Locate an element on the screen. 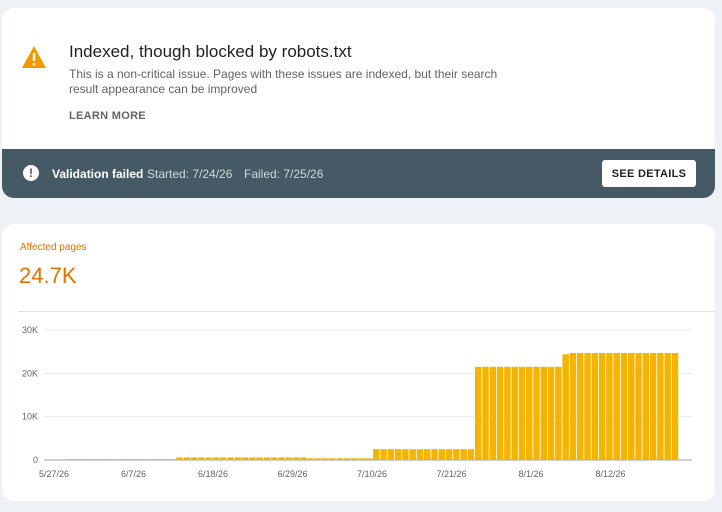 Image resolution: width=722 pixels, height=512 pixels. validation-failed: Failed: 7/25/26 is located at coordinates (284, 174).